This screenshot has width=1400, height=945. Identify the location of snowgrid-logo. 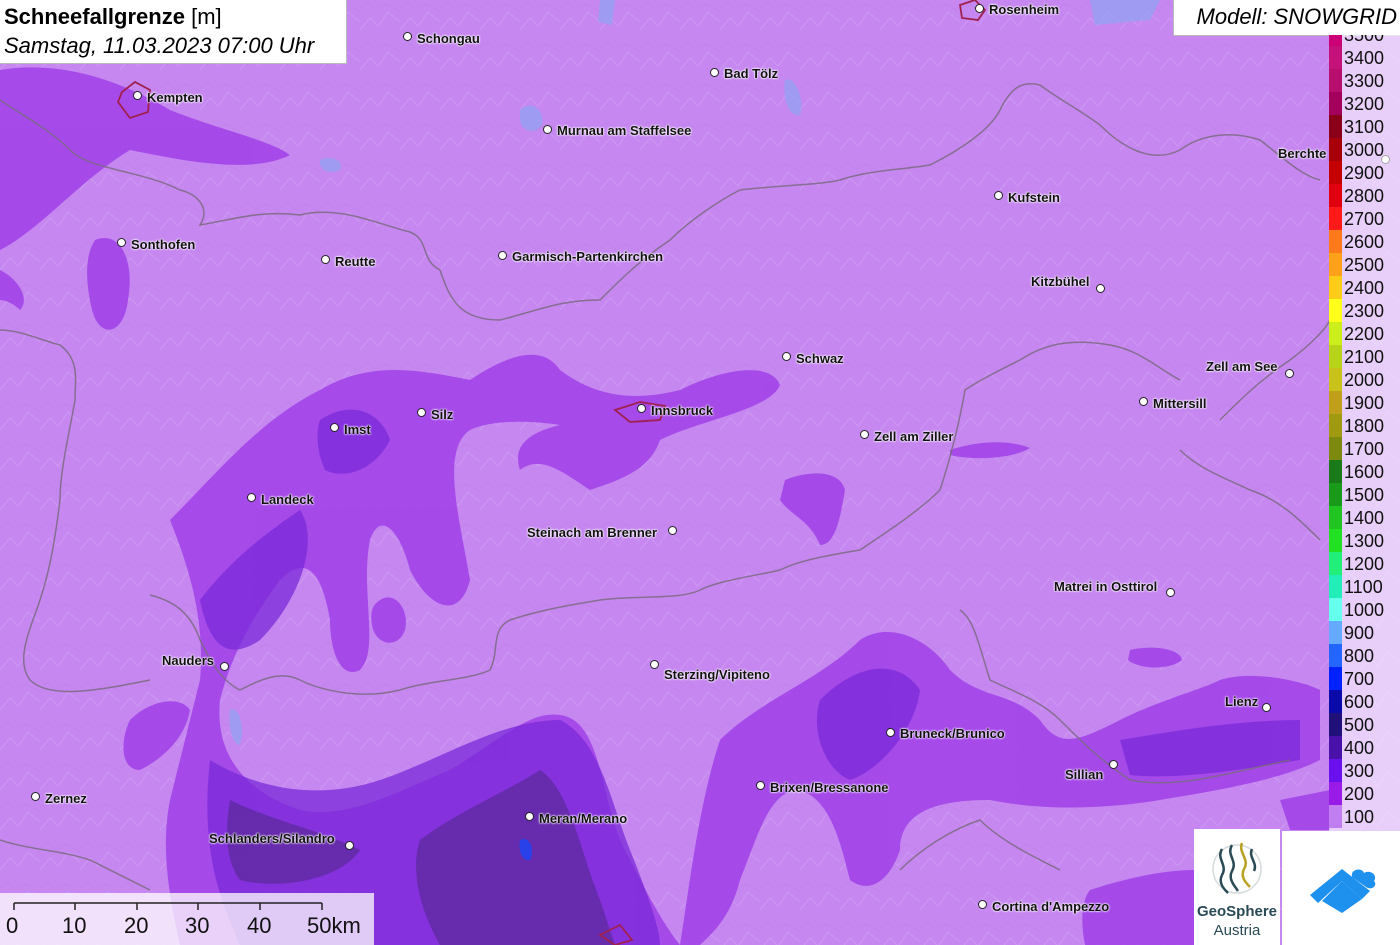
(1341, 888).